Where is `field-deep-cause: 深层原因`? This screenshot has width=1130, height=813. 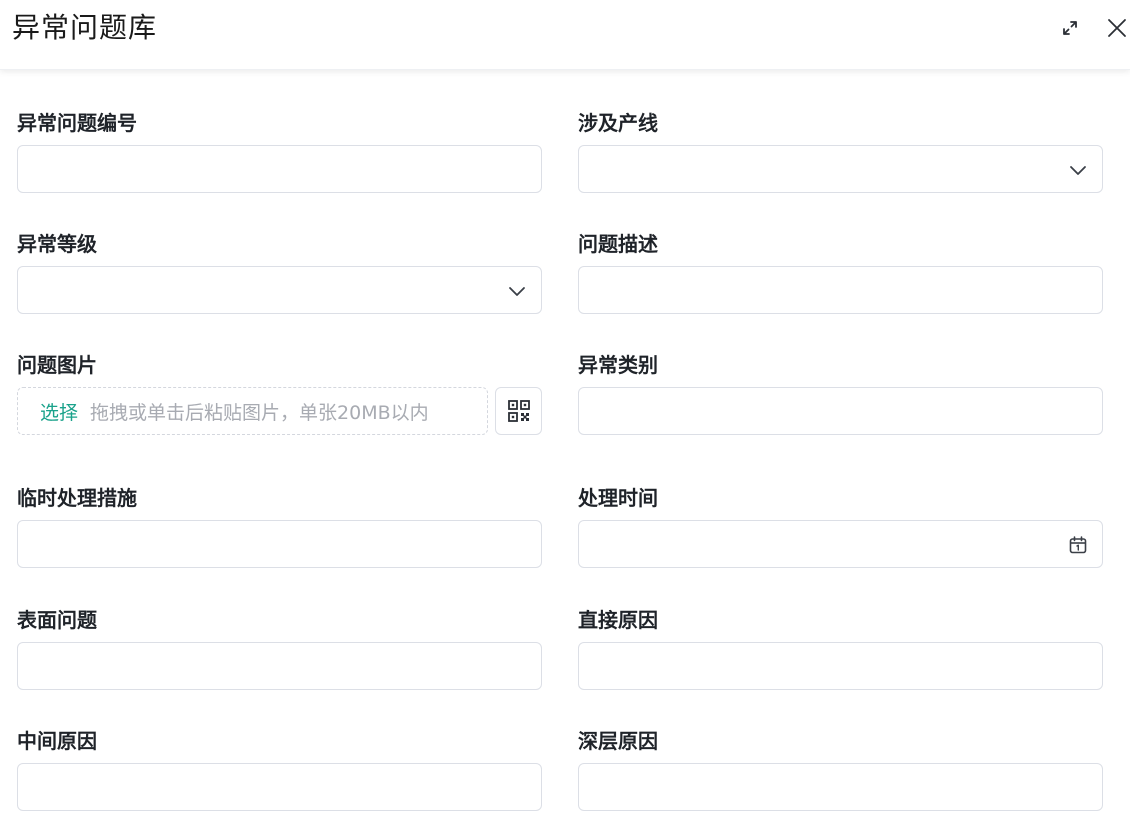 field-deep-cause: 深层原因 is located at coordinates (840, 769).